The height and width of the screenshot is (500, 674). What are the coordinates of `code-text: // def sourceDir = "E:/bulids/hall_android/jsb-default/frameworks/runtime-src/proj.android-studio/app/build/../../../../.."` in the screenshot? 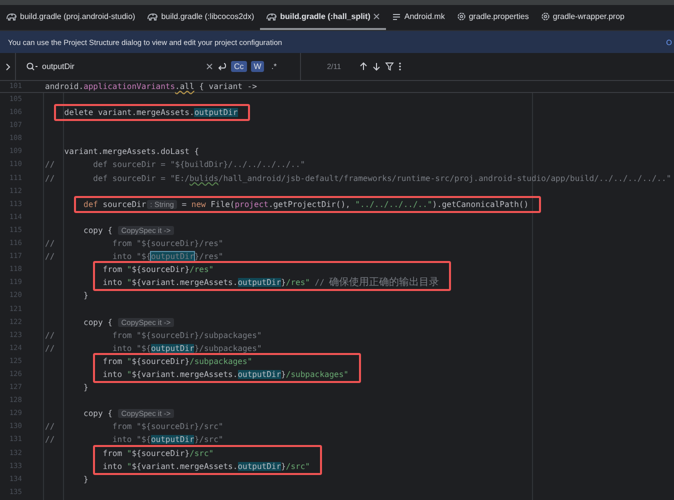 It's located at (358, 178).